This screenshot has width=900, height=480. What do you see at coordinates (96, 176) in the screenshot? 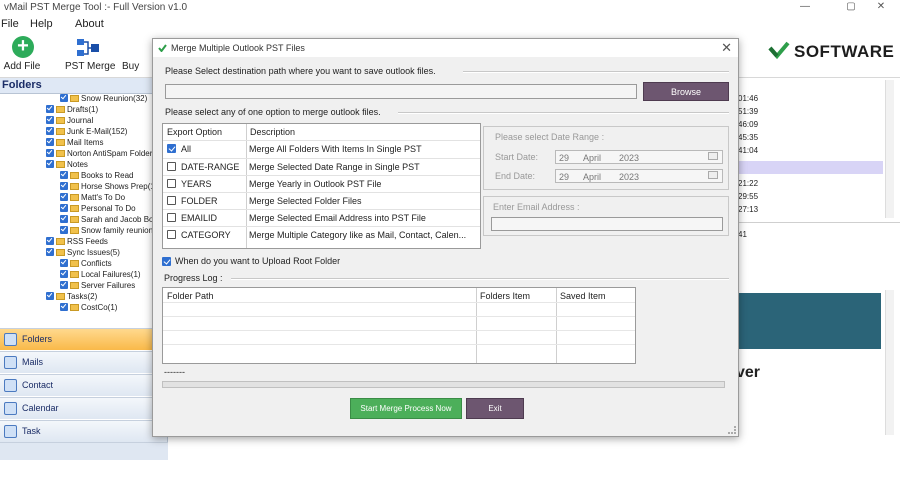
I see `tree-item: Books to Read` at bounding box center [96, 176].